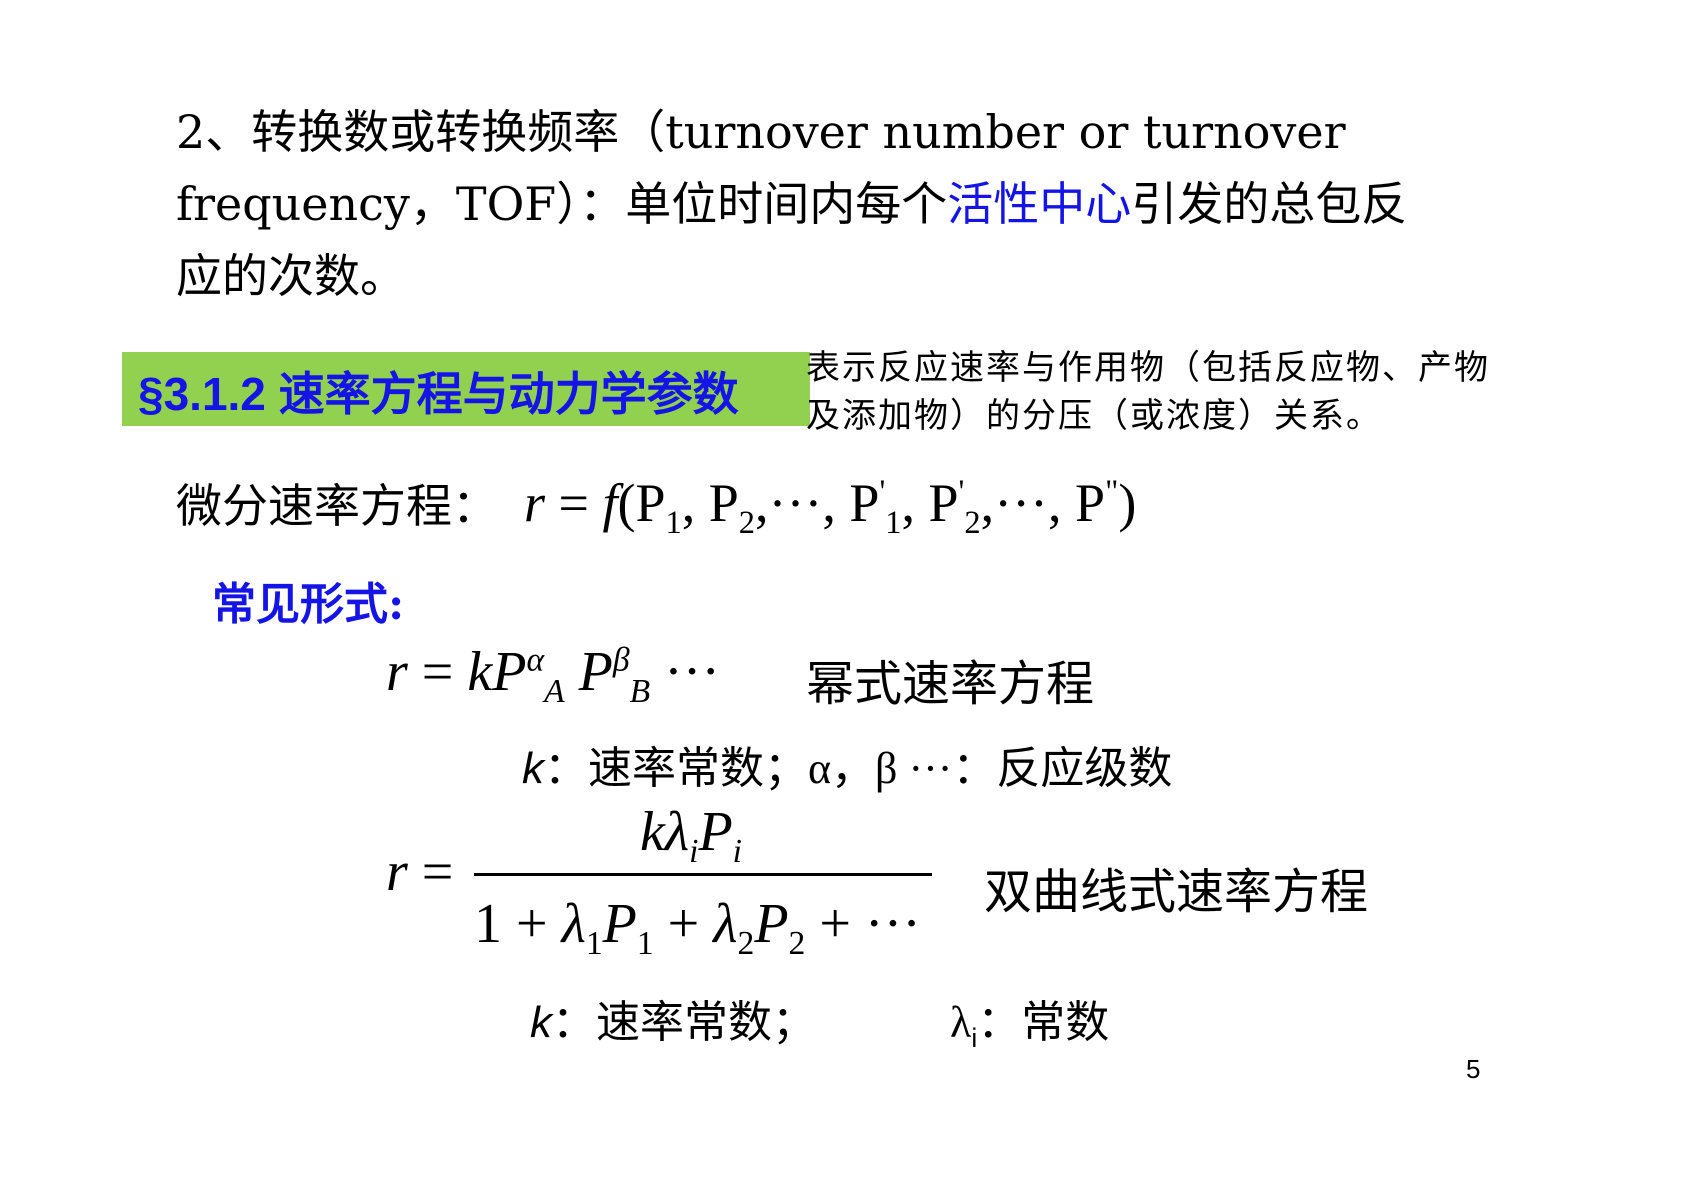  Describe the element at coordinates (1148, 368) in the screenshot. I see `section-note-line-1: 表示反应速率与作用物（包括反应物、产物` at that location.